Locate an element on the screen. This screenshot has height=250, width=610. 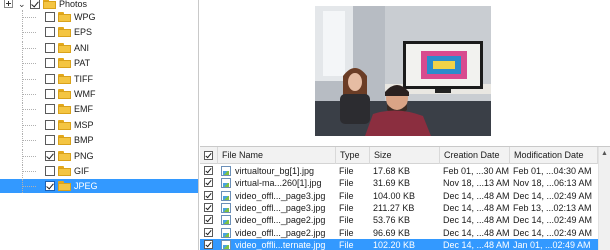
tree-item-label: EPS is located at coordinates (83, 32).